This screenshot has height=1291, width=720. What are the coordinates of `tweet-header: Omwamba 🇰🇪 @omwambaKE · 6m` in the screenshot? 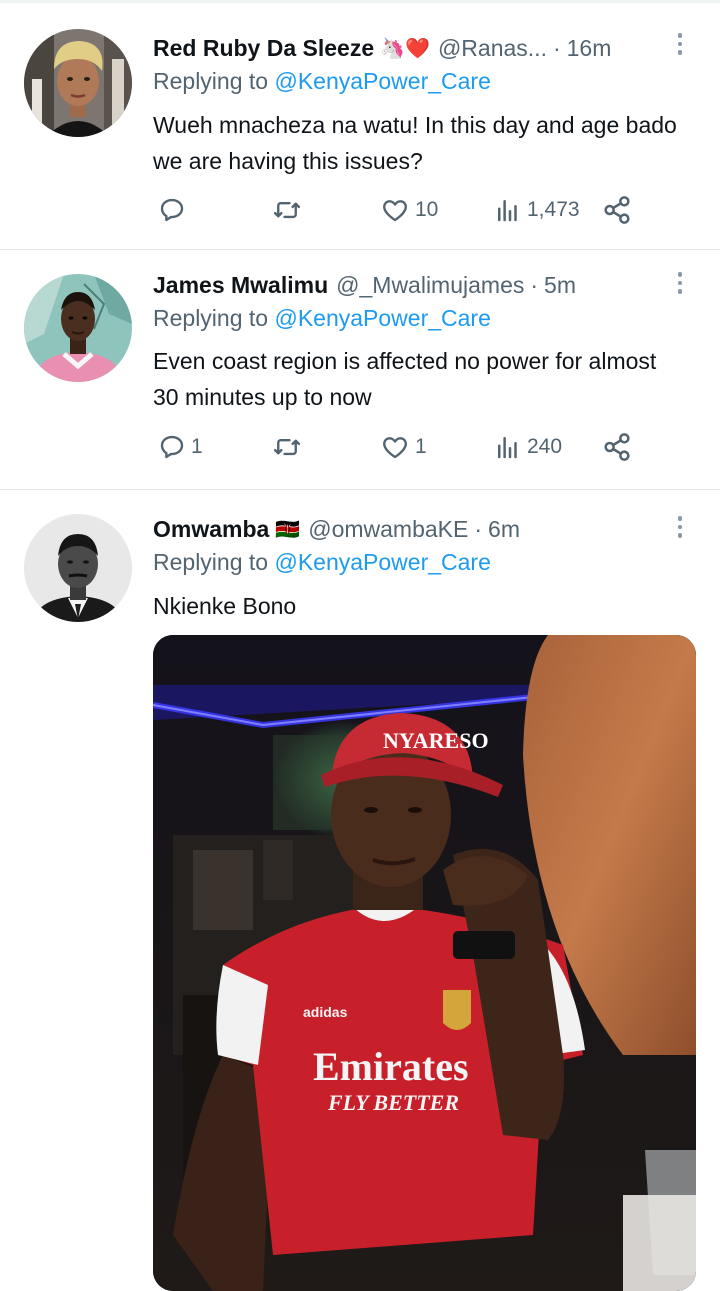 It's located at (406, 529).